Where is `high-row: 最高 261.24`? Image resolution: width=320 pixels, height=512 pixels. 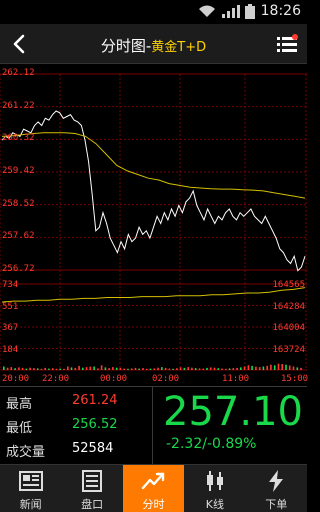 high-row: 最高 261.24 is located at coordinates (78, 404).